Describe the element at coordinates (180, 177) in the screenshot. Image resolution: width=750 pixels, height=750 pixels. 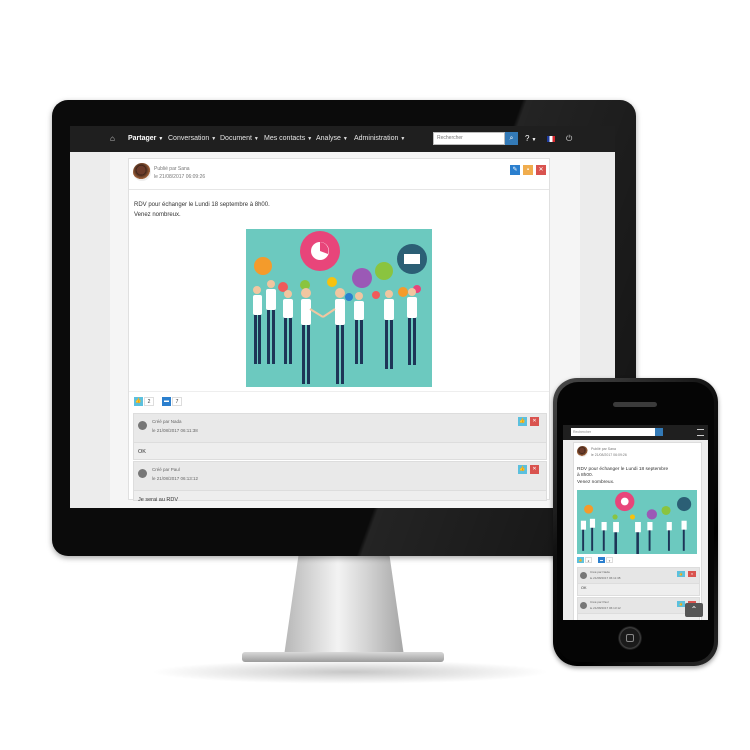
I see `post-date: le 21/08/2017 06:09:26` at that location.